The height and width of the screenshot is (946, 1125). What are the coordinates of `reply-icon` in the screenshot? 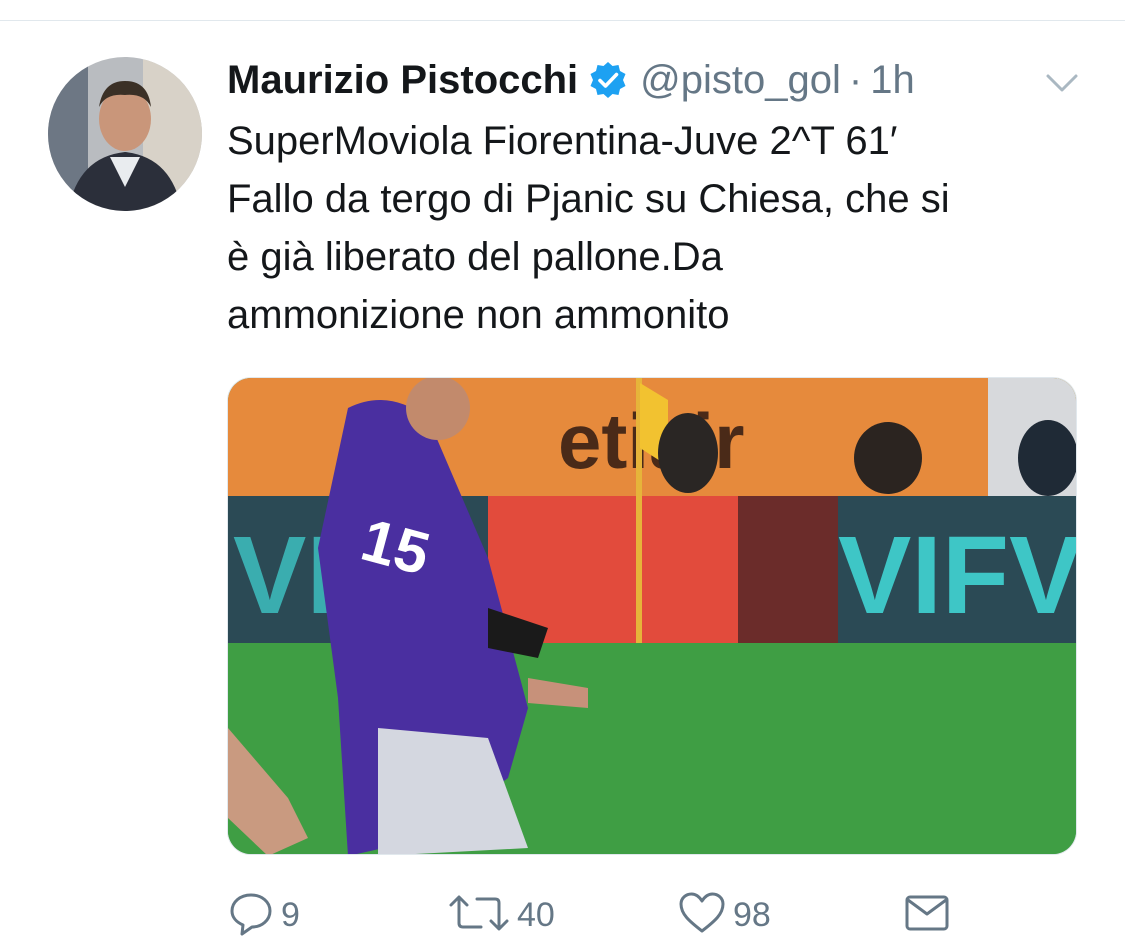 It's located at (251, 915).